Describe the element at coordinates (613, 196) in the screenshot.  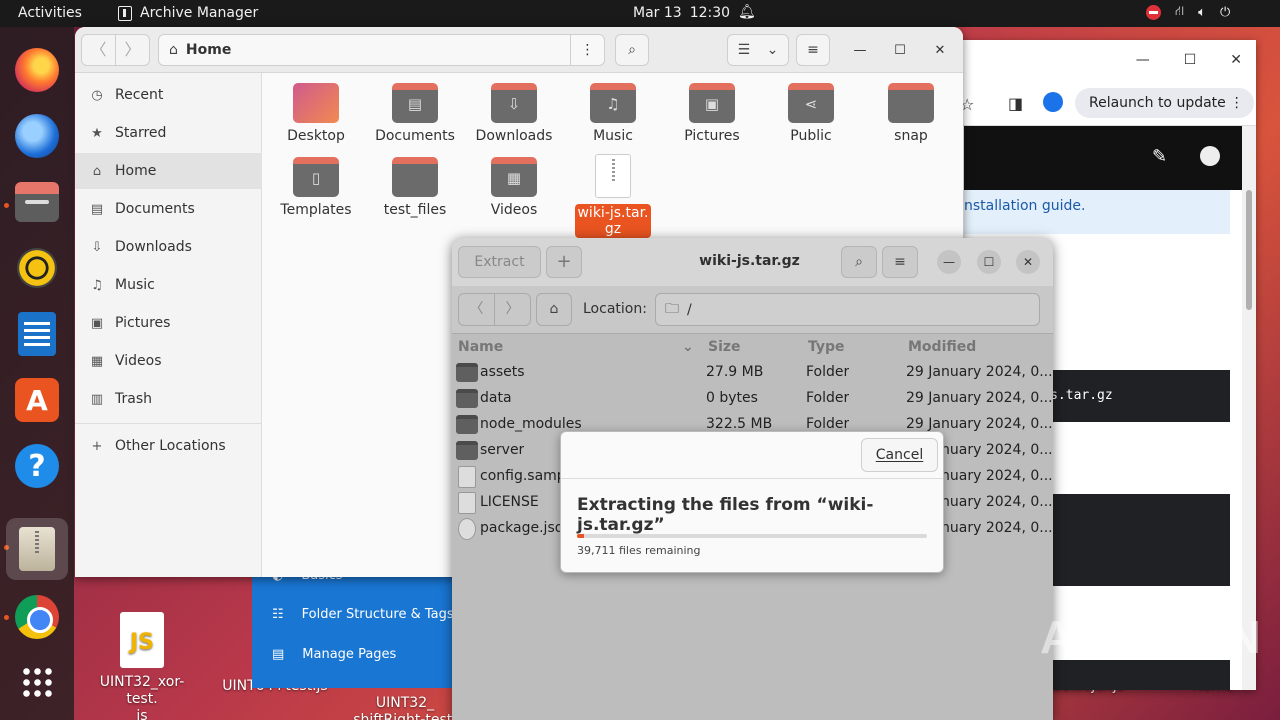
I see `file-wiki-js-tar-gz: wiki-js.tar. gz` at that location.